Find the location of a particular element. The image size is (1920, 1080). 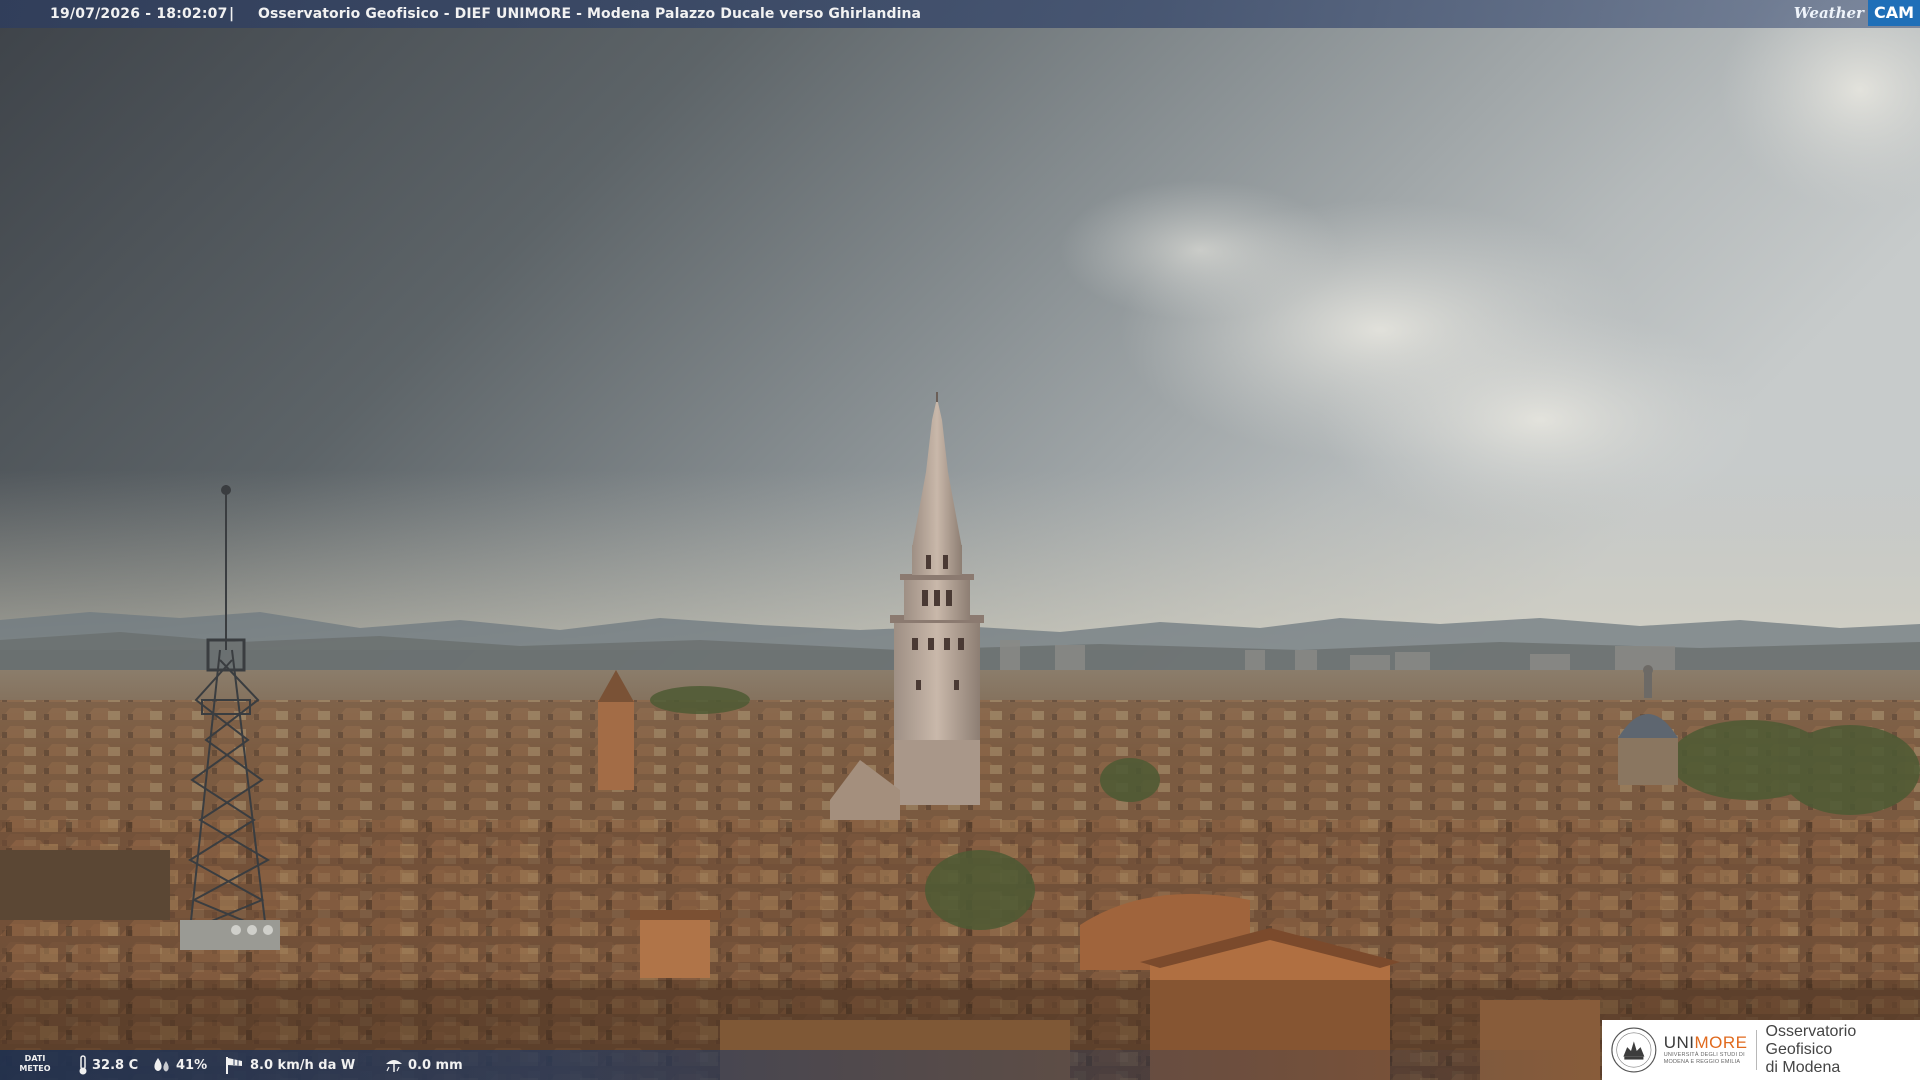

weather-label-line1: DATI is located at coordinates (35, 1058).